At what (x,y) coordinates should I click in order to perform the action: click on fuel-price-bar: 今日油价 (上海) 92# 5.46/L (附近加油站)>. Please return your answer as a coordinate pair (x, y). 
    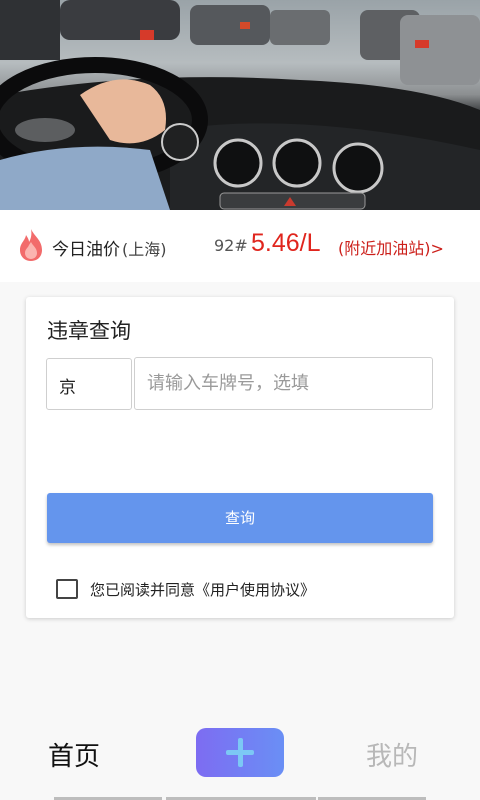
    Looking at the image, I should click on (240, 246).